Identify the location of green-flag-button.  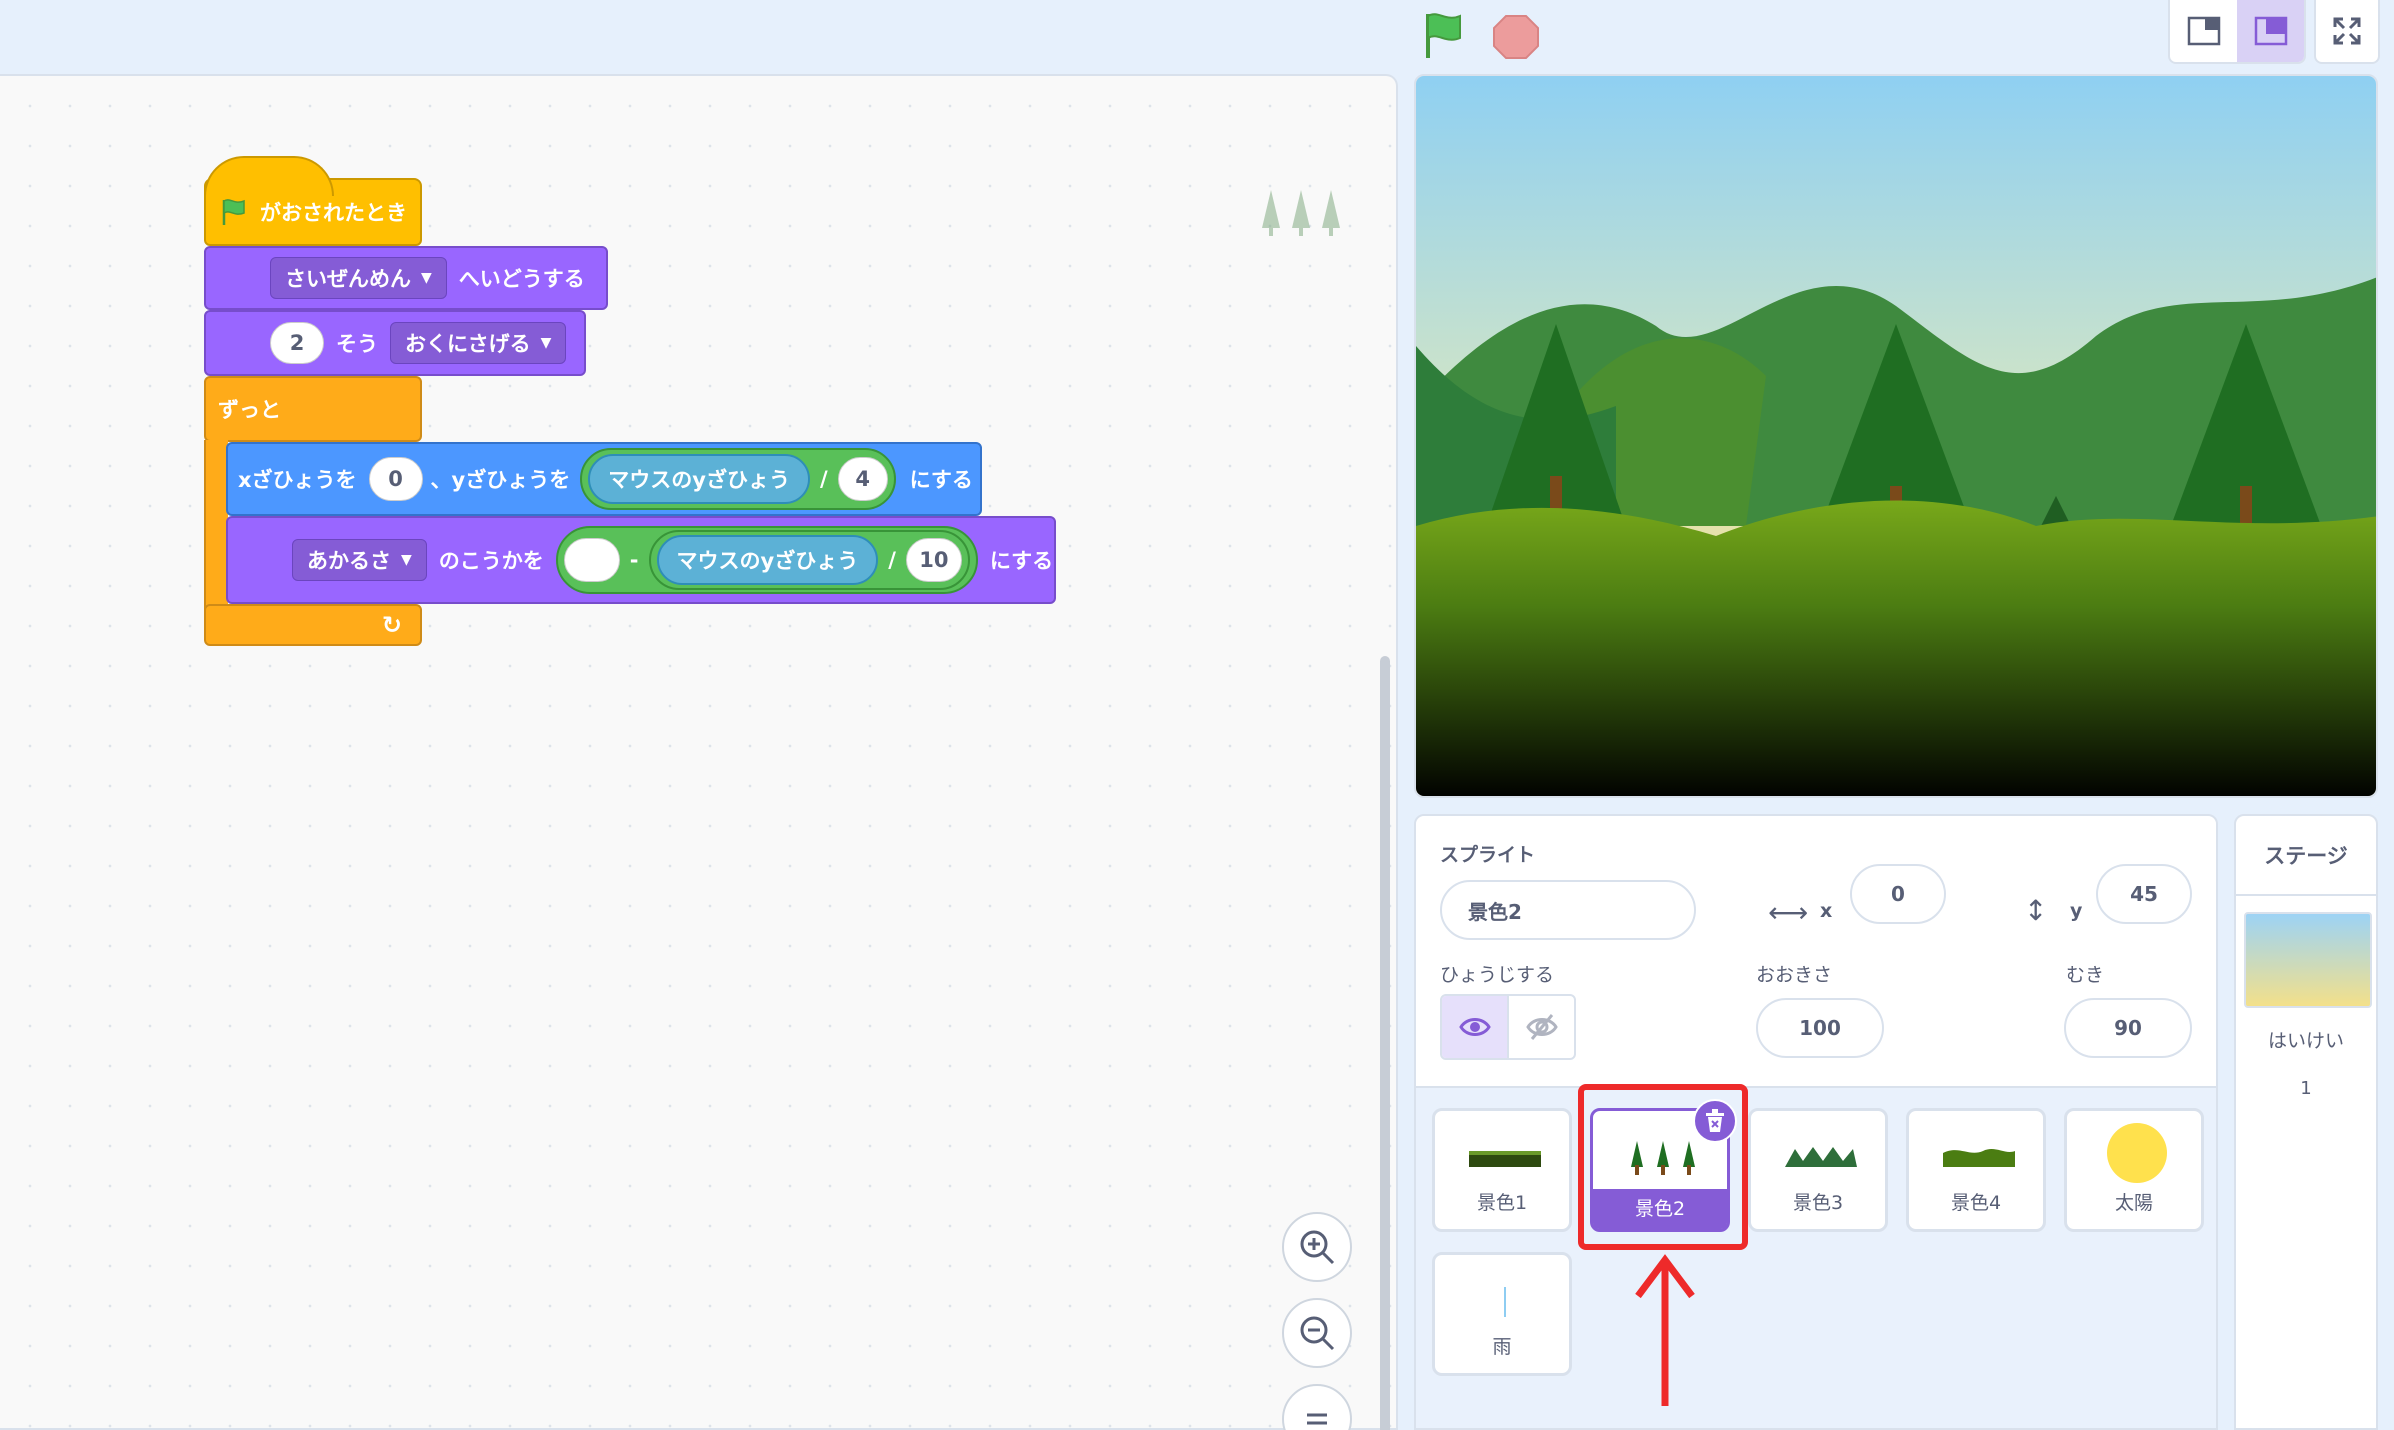
(1448, 36).